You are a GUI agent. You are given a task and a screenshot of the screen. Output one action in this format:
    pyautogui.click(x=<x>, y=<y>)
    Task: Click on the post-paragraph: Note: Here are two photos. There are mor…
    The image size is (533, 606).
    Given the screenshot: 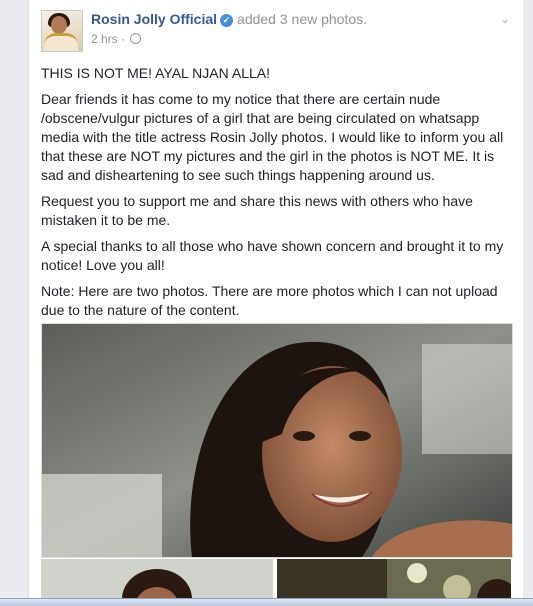 What is the action you would take?
    pyautogui.click(x=269, y=300)
    